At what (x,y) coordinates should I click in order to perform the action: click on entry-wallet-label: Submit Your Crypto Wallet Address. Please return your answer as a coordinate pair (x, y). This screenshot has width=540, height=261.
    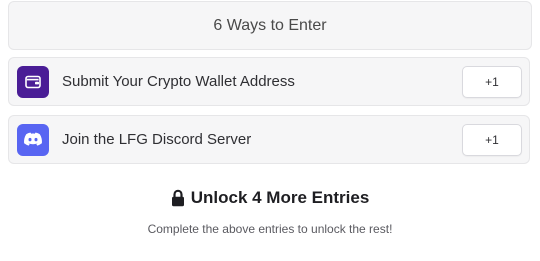
    Looking at the image, I should click on (178, 81).